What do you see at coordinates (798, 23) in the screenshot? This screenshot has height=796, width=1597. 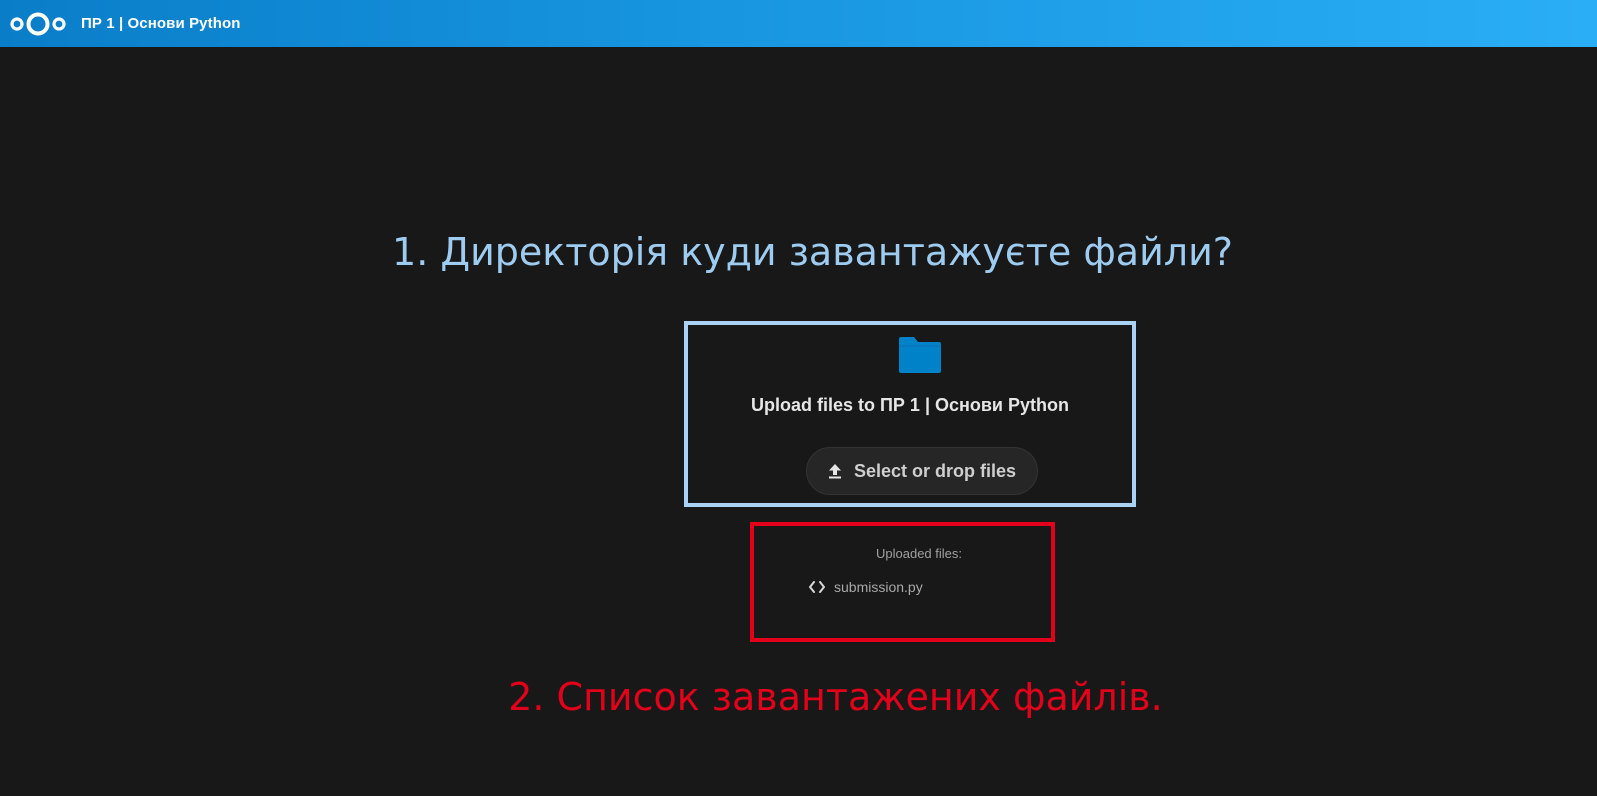 I see `top-header: ПР 1 | Основи Python` at bounding box center [798, 23].